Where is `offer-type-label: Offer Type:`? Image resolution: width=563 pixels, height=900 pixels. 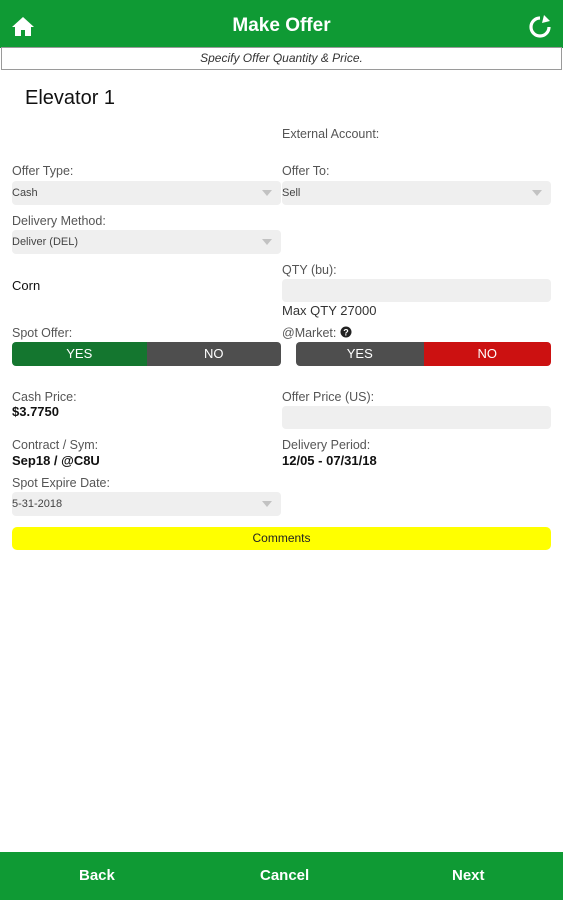
offer-type-label: Offer Type: is located at coordinates (43, 171).